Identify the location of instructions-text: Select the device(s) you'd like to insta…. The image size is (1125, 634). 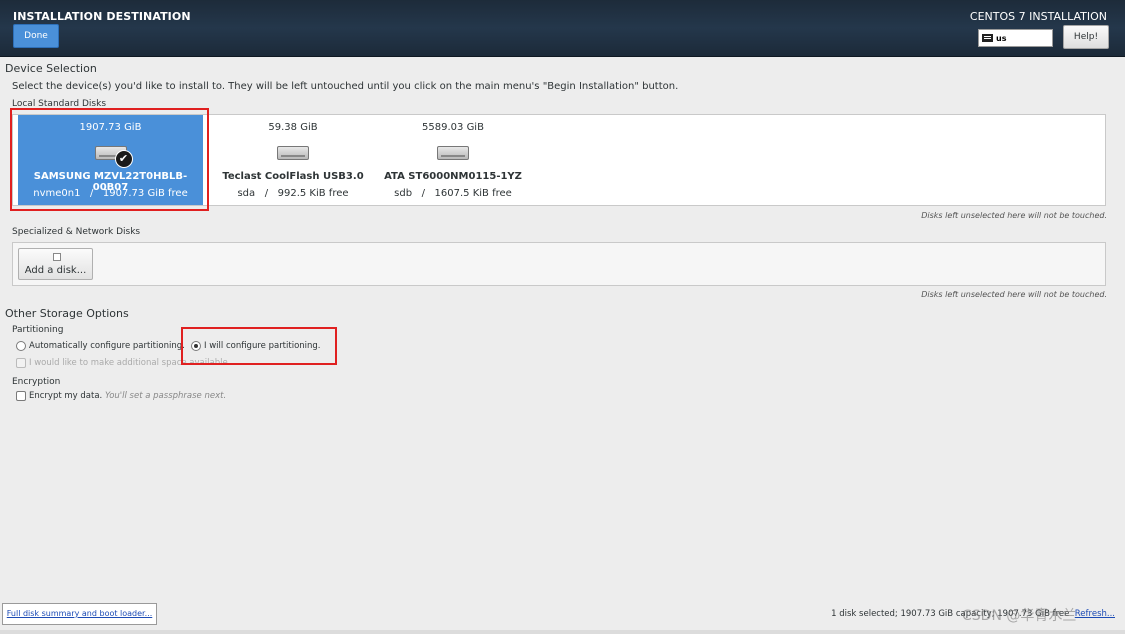
(345, 86).